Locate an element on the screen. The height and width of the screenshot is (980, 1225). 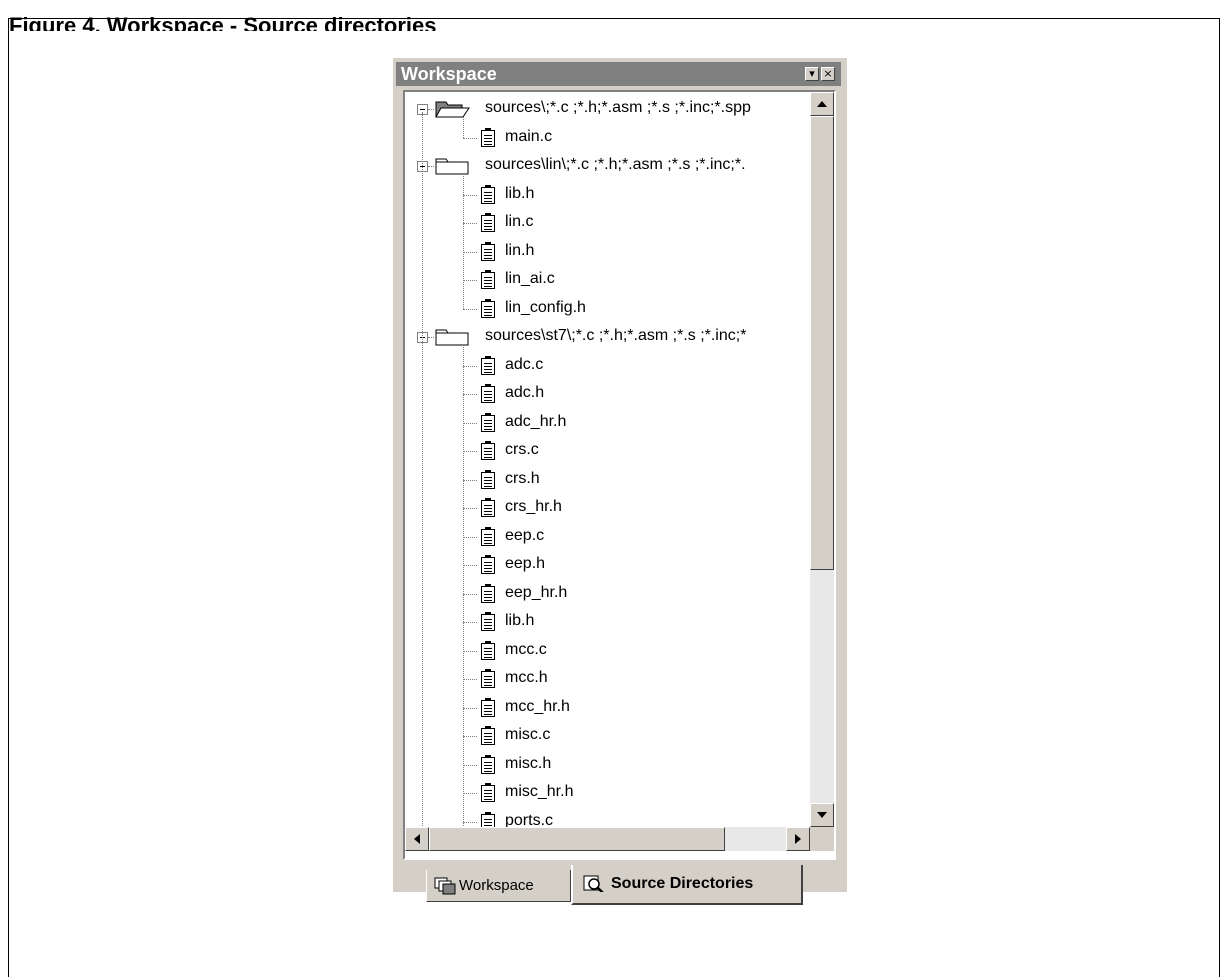
tree-file-row: mcc.h is located at coordinates (607, 679).